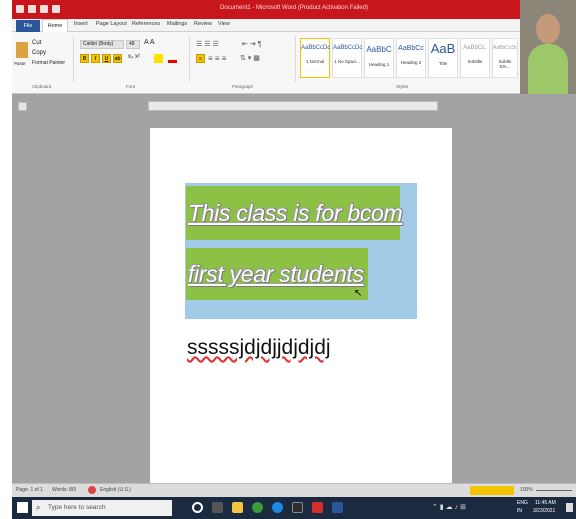  What do you see at coordinates (200, 58) in the screenshot?
I see `align-left-button: ≡` at bounding box center [200, 58].